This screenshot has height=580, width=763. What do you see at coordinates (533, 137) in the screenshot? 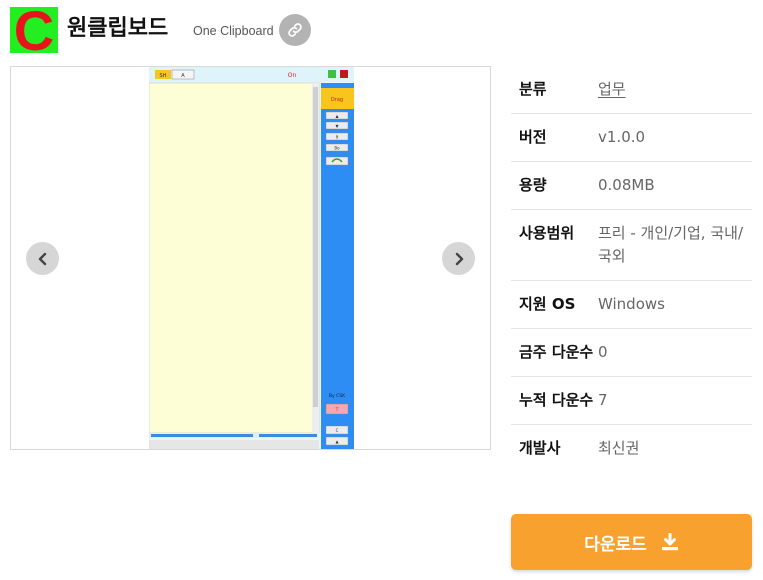
I see `info-key: 버전` at bounding box center [533, 137].